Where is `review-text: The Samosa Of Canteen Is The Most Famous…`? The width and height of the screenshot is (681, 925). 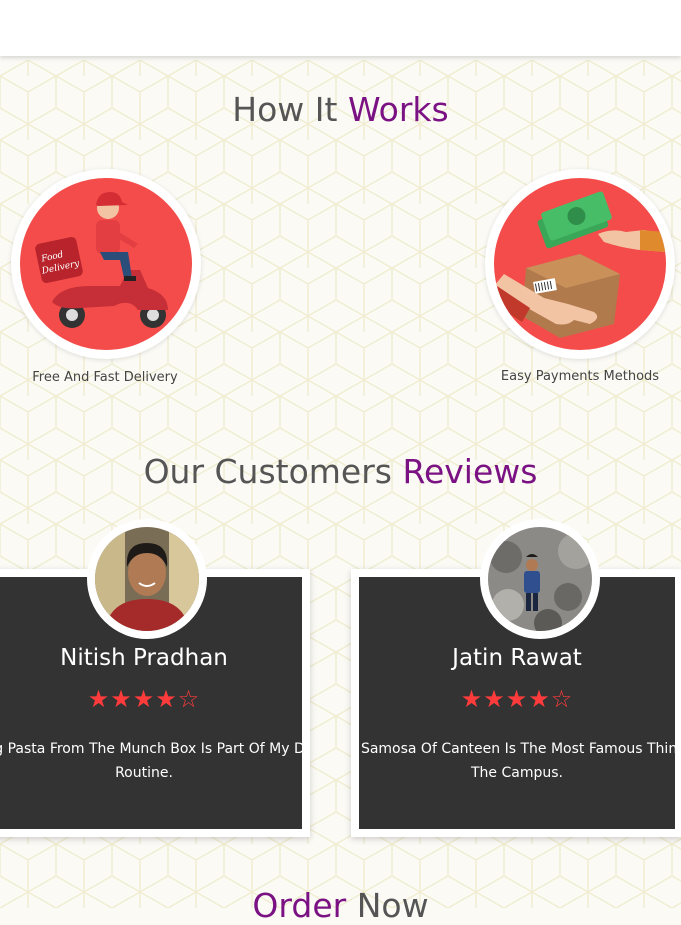 review-text: The Samosa Of Canteen Is The Most Famous… is located at coordinates (518, 761).